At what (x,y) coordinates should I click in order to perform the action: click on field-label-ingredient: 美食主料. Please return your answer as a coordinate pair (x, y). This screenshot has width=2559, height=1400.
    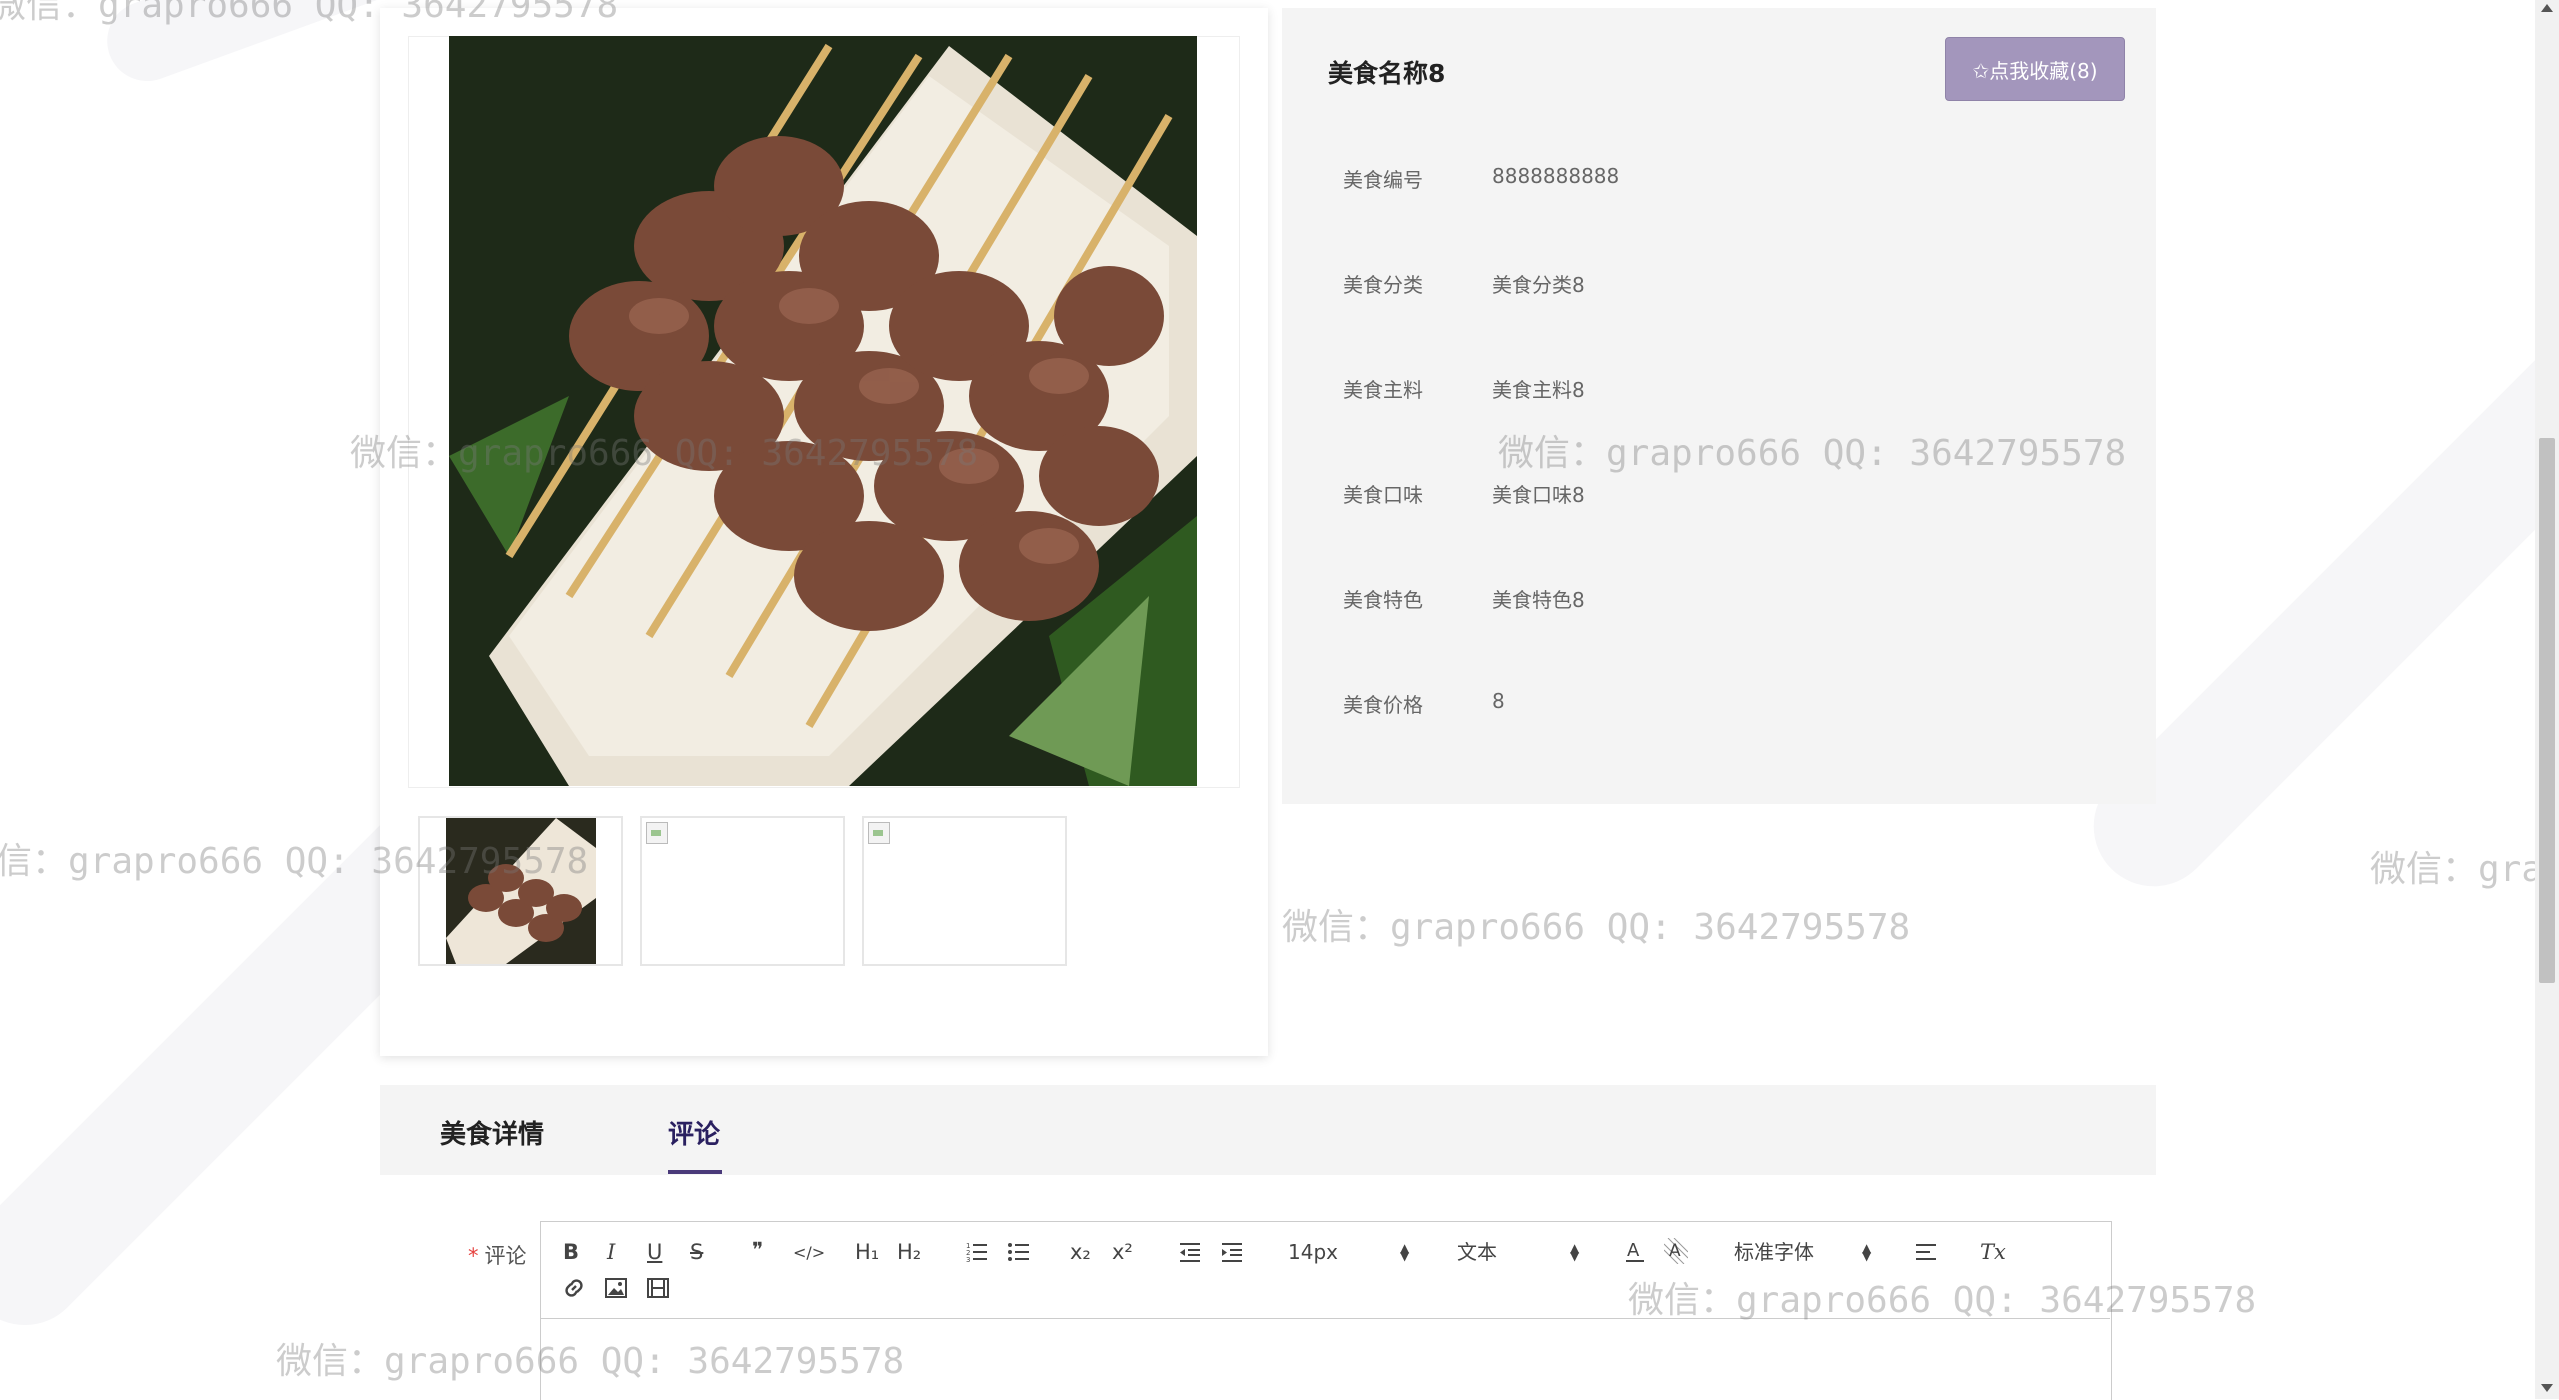
    Looking at the image, I should click on (1383, 390).